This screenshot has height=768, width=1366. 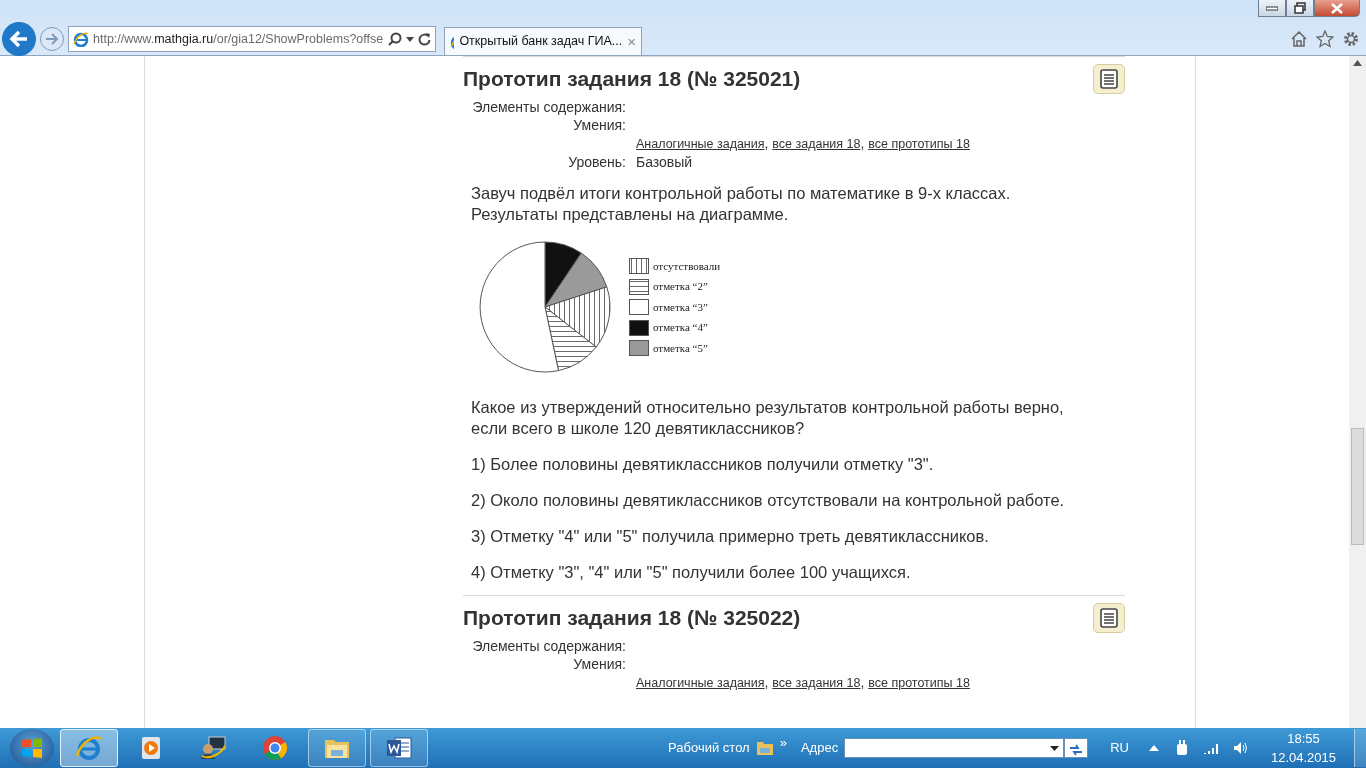 I want to click on answer-option: 4) Отметку "3", "4" или "5" получили более 100 учащихся., so click(x=786, y=572).